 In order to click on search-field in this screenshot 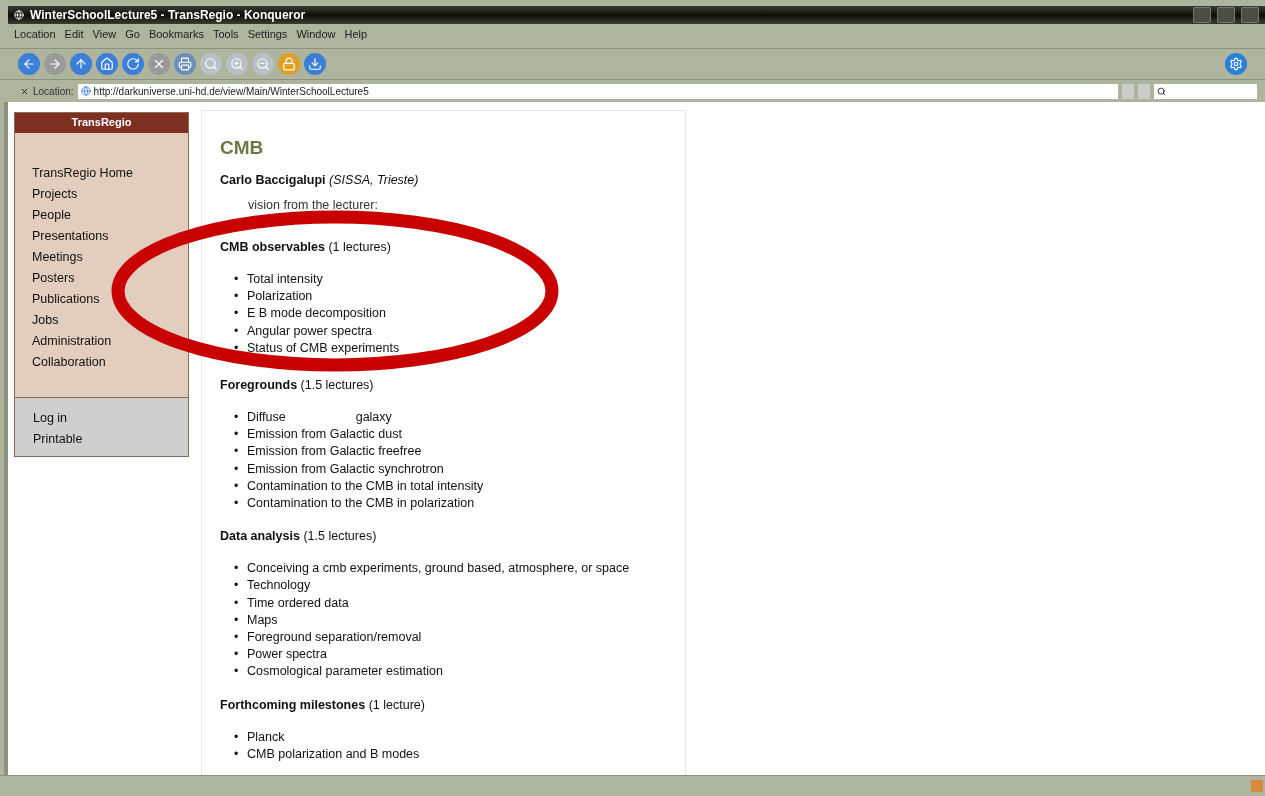, I will do `click(1205, 91)`.